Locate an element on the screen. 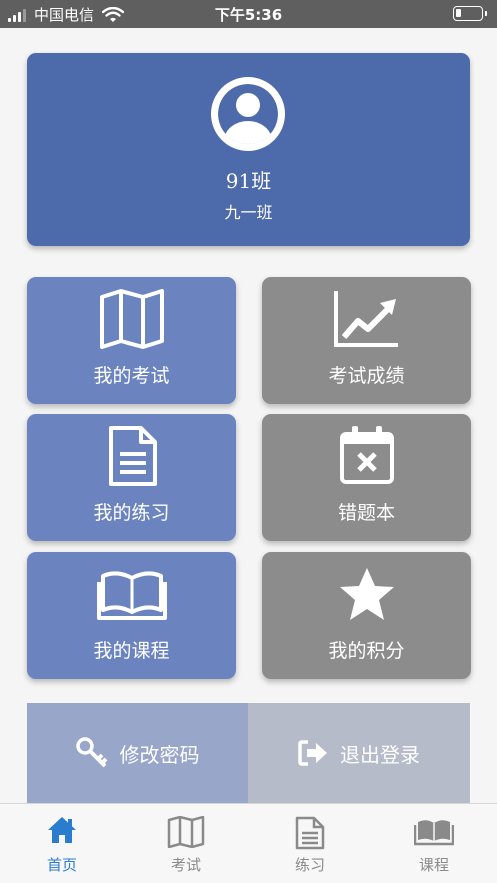  star-icon is located at coordinates (367, 594).